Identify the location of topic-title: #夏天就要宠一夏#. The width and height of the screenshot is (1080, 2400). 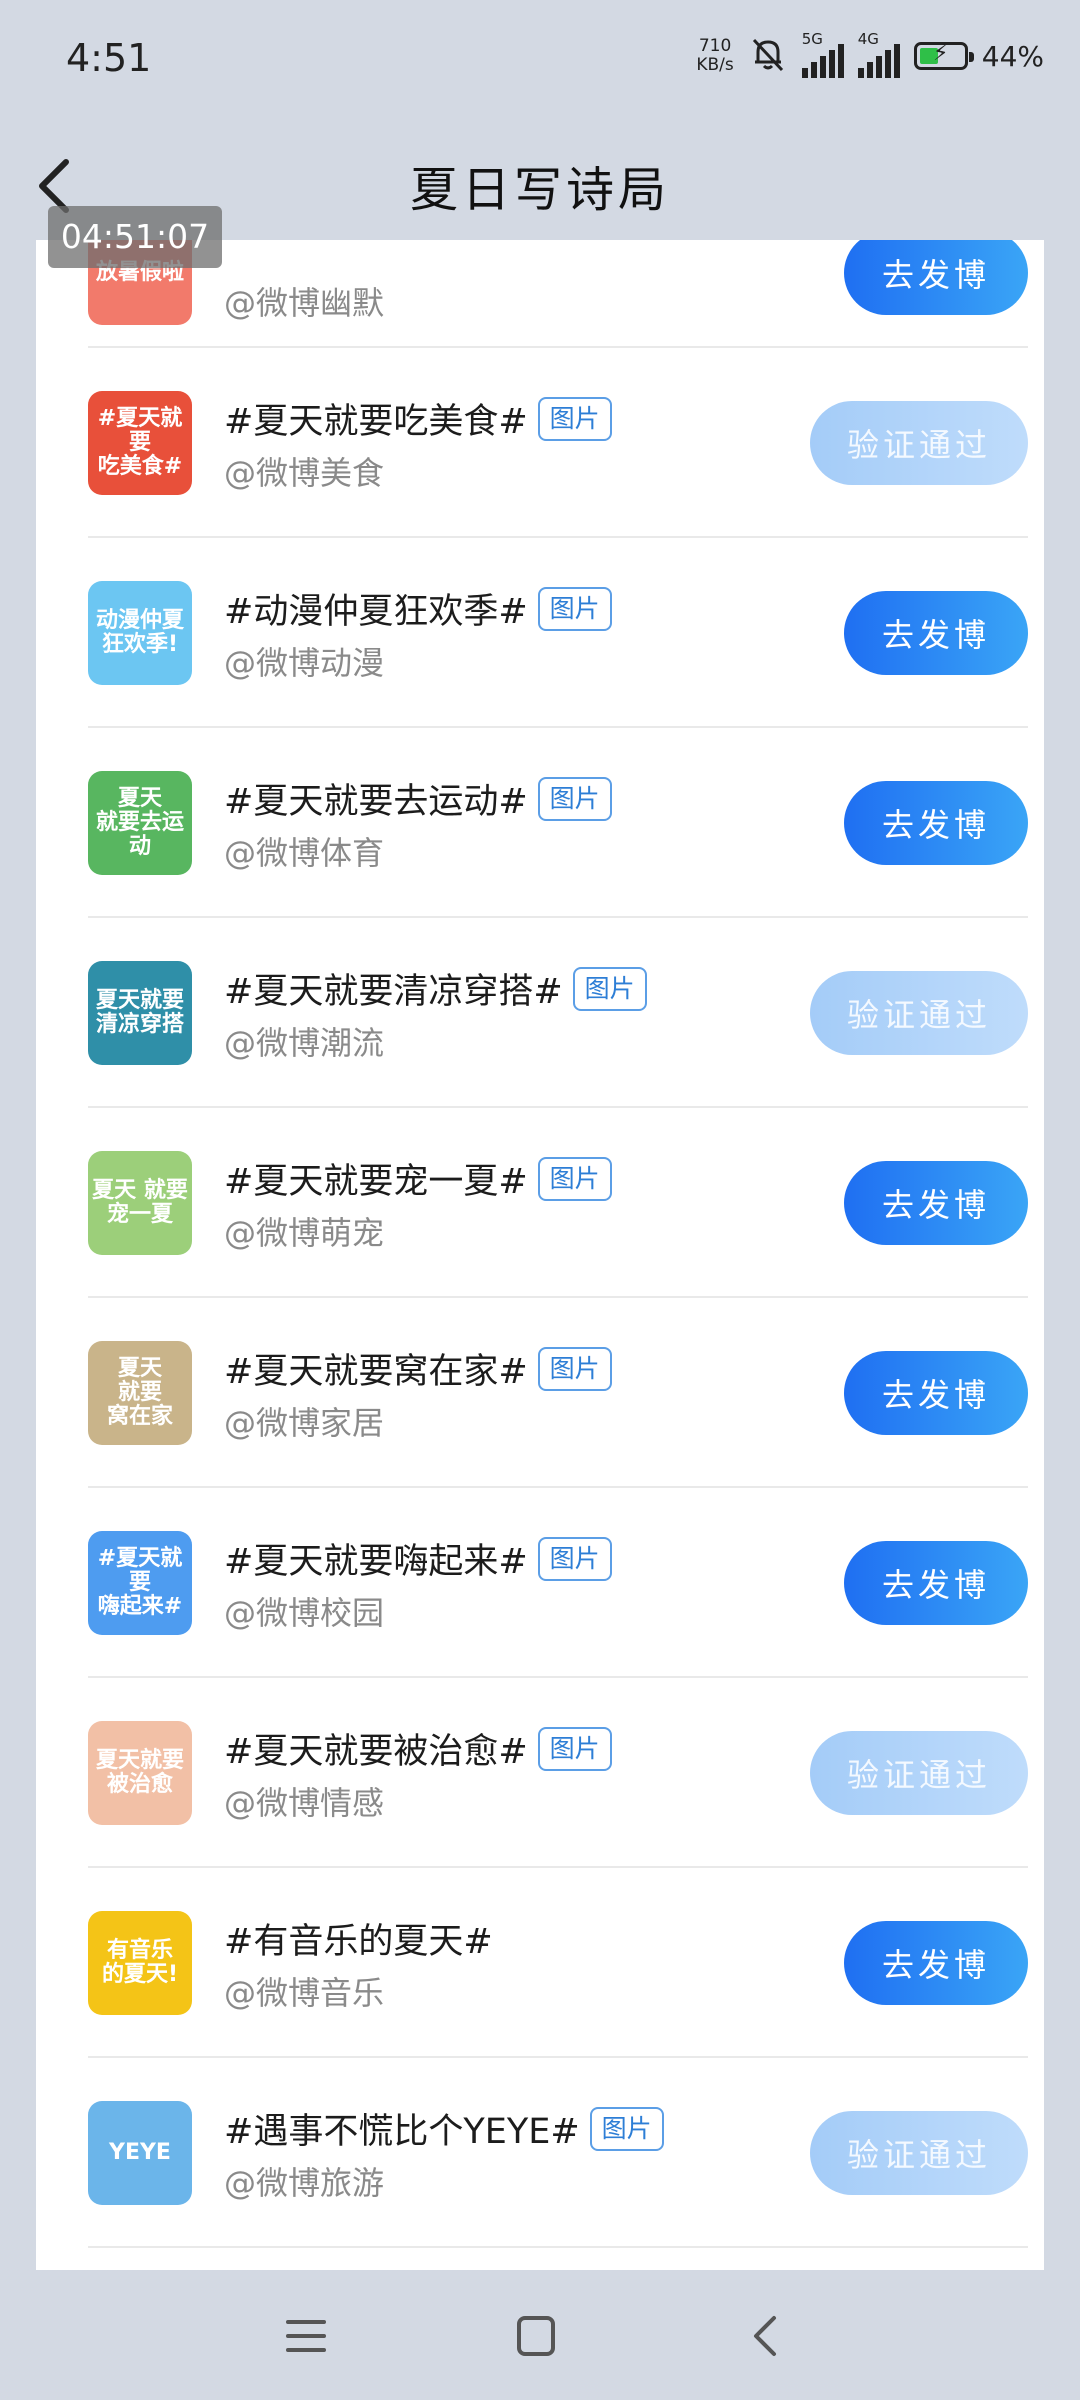
(376, 1178).